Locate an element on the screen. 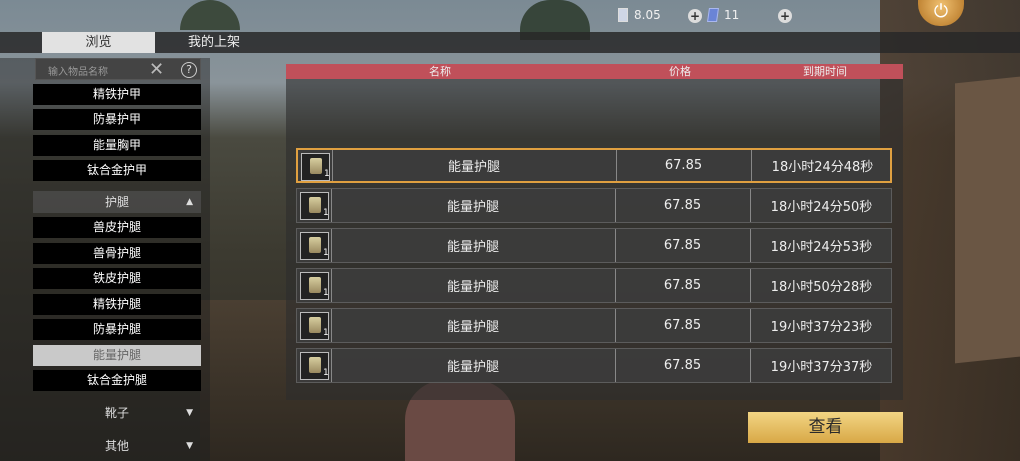 Image resolution: width=1020 pixels, height=461 pixels. header-price: 价格 is located at coordinates (680, 71).